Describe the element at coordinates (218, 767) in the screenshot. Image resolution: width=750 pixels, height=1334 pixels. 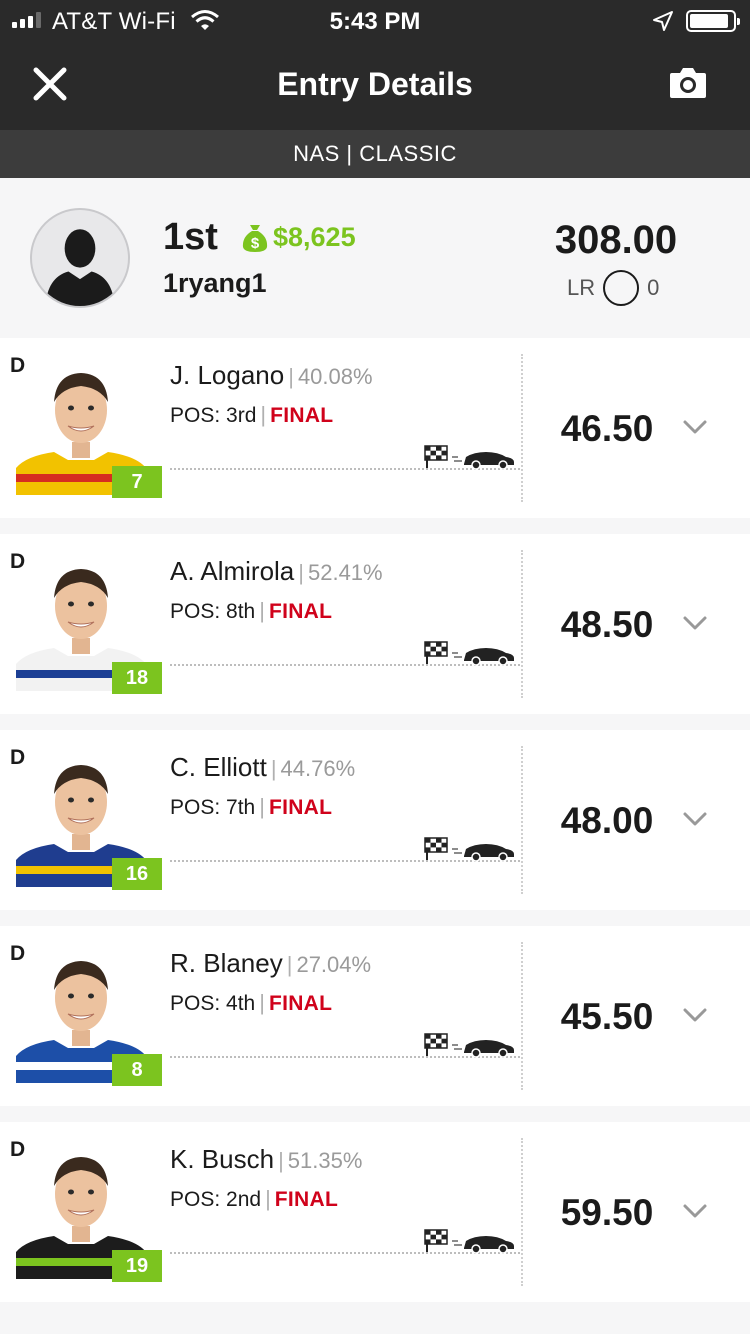
I see `driver-name: C. Elliott` at that location.